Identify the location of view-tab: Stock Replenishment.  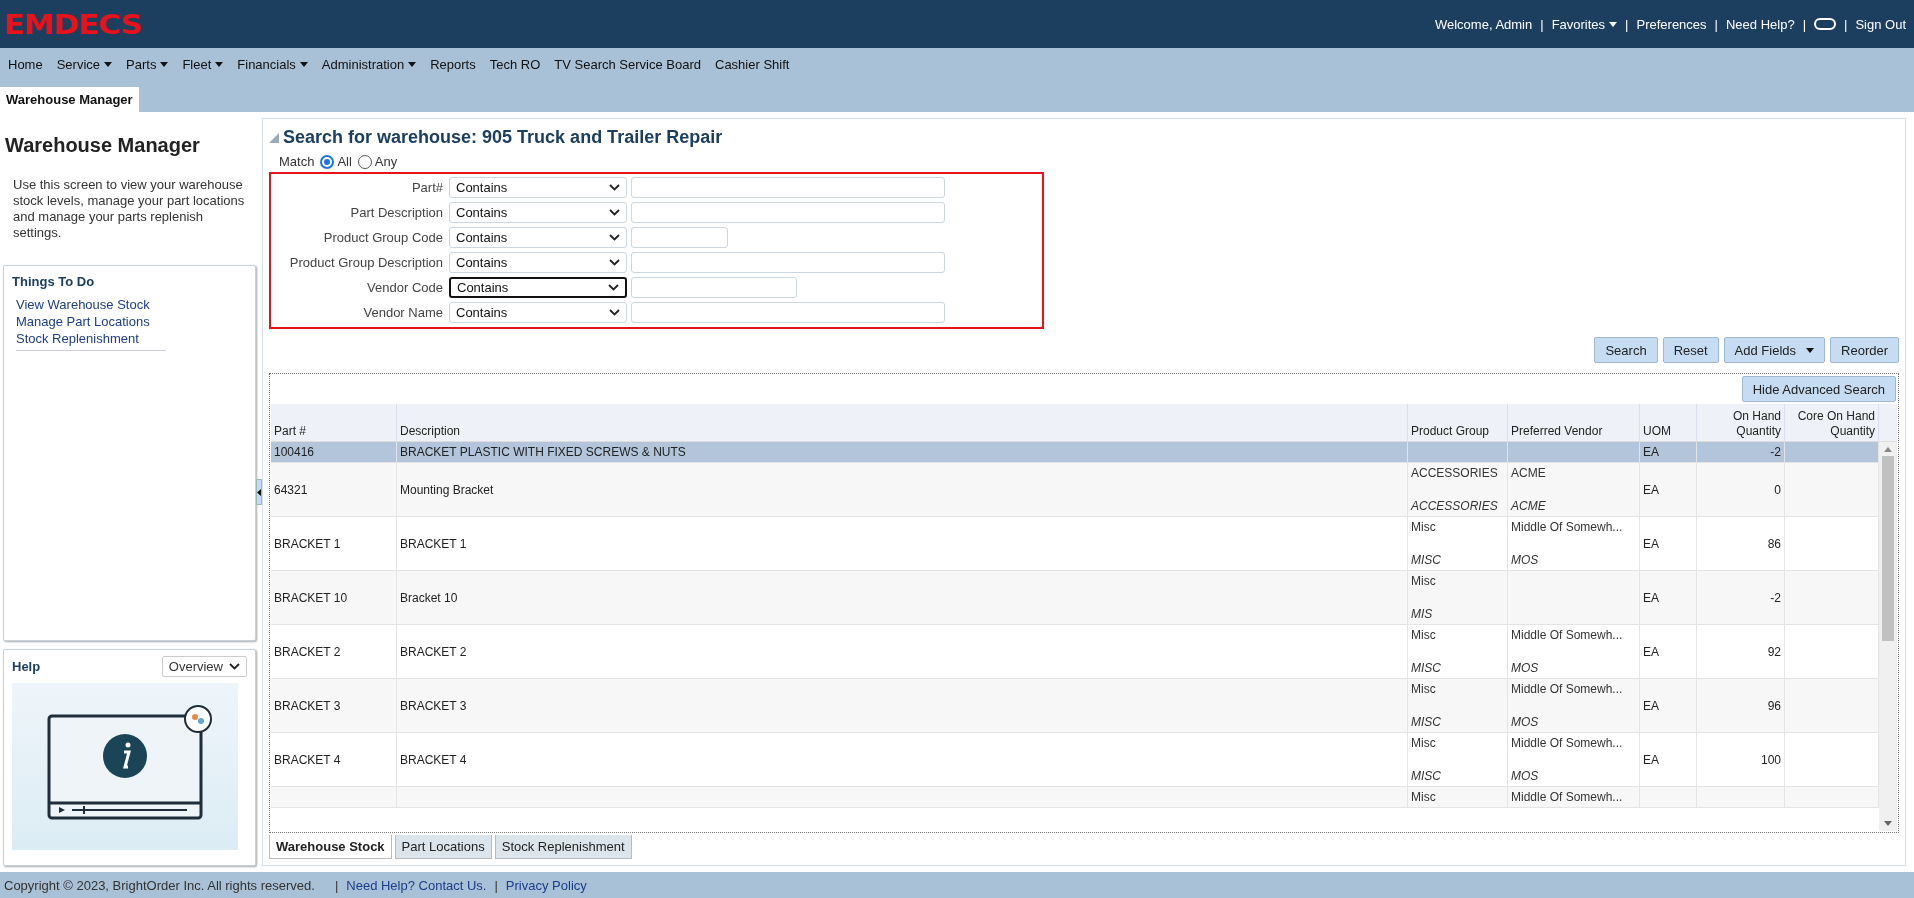
(563, 847).